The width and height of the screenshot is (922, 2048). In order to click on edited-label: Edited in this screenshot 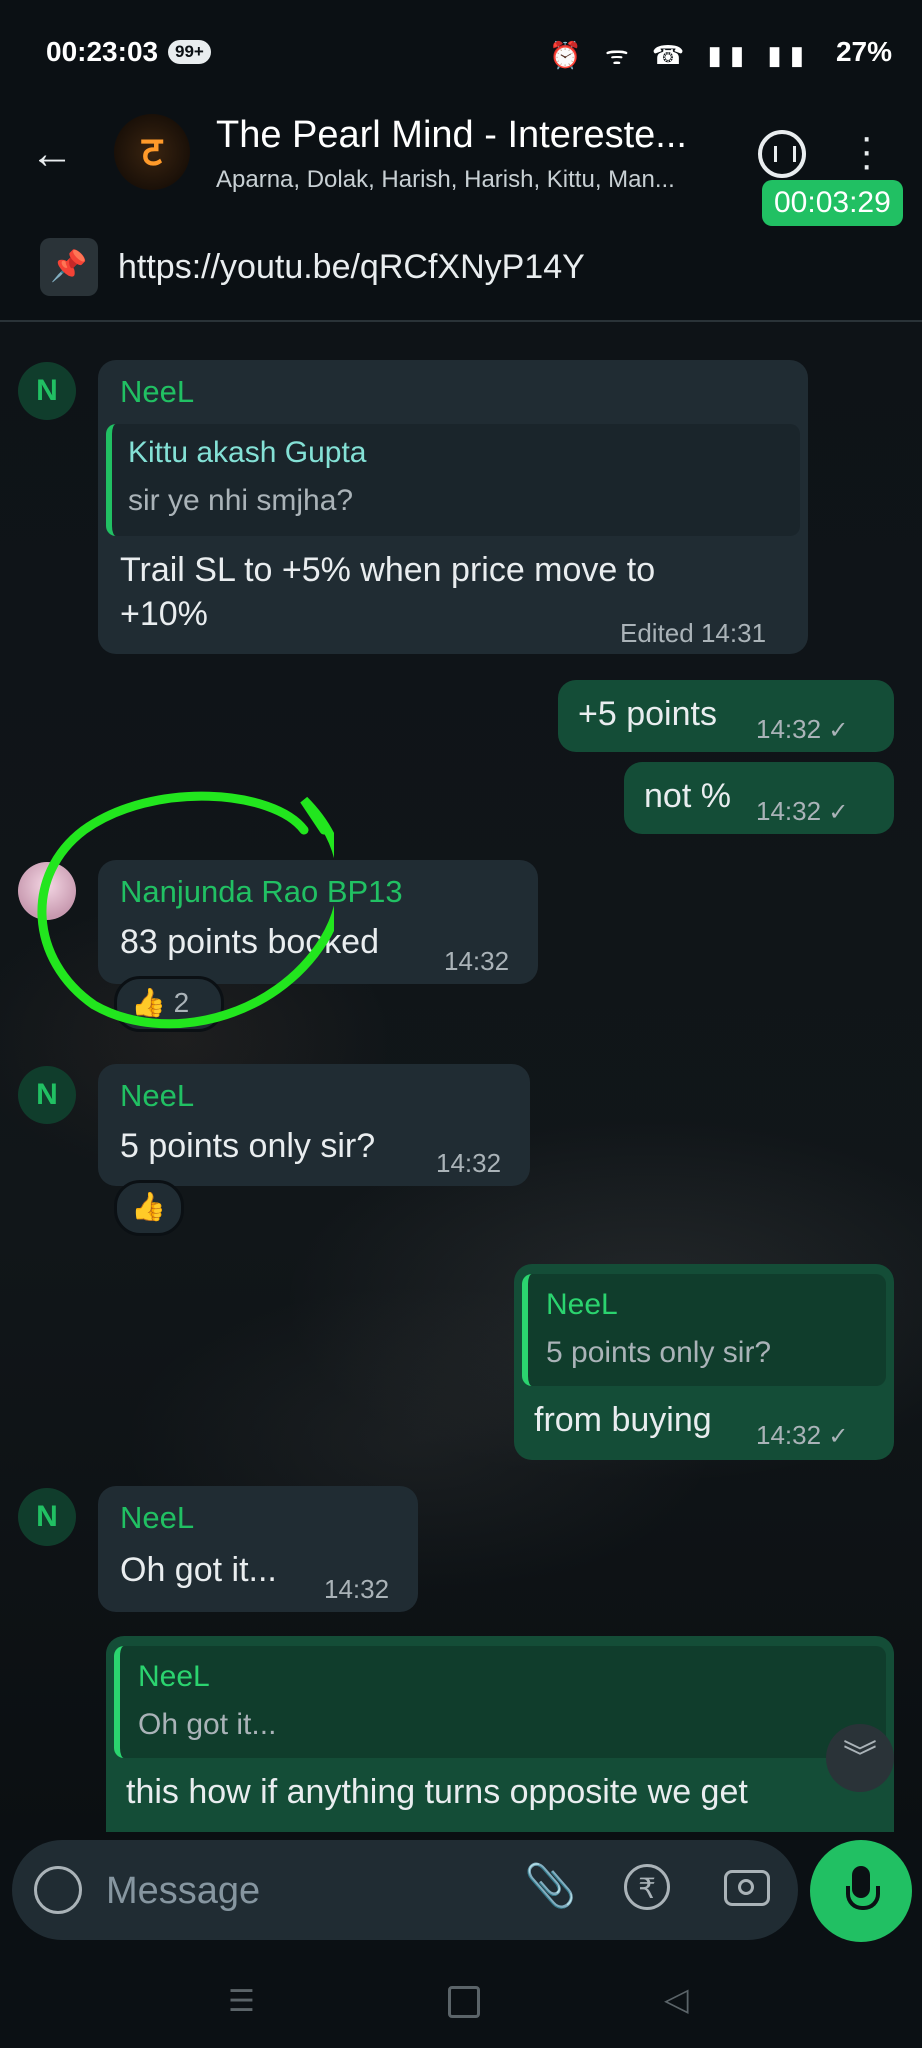, I will do `click(657, 633)`.